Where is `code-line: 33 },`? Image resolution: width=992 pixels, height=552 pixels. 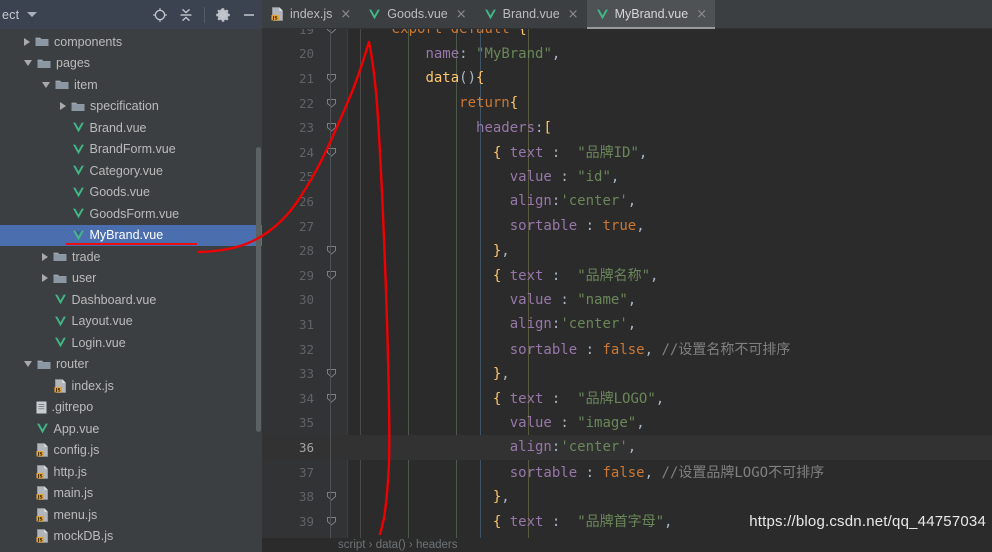
code-line: 33 }, is located at coordinates (627, 373).